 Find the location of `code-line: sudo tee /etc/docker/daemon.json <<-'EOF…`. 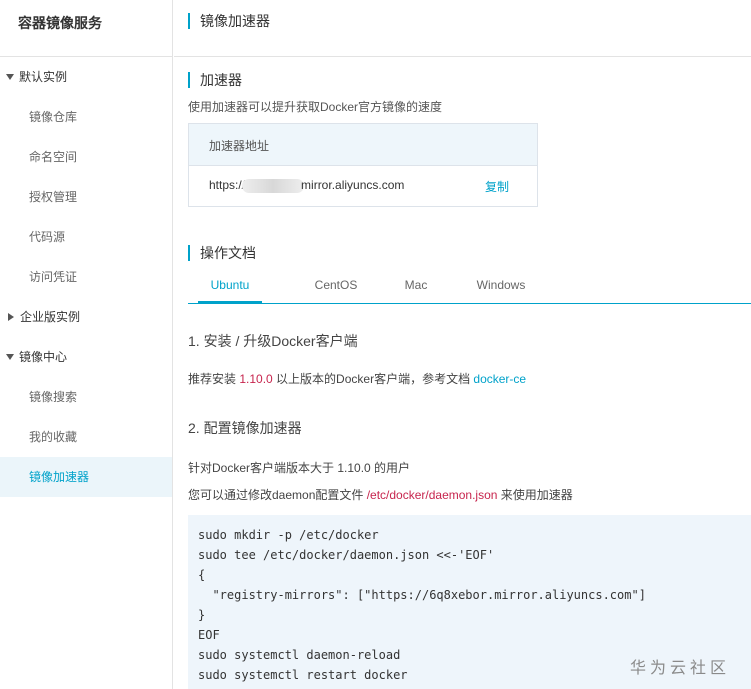

code-line: sudo tee /etc/docker/daemon.json <<-'EOF… is located at coordinates (346, 555).